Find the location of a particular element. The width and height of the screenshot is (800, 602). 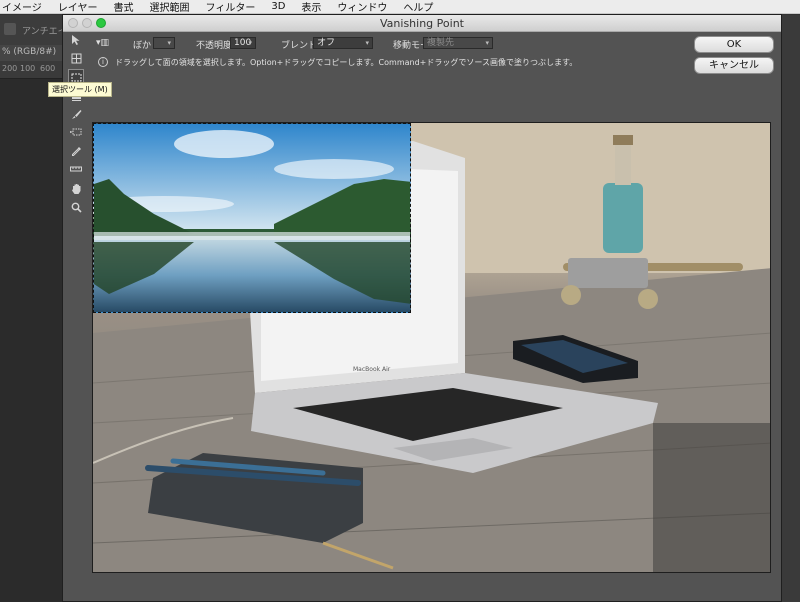

transform-icon is located at coordinates (76, 132).